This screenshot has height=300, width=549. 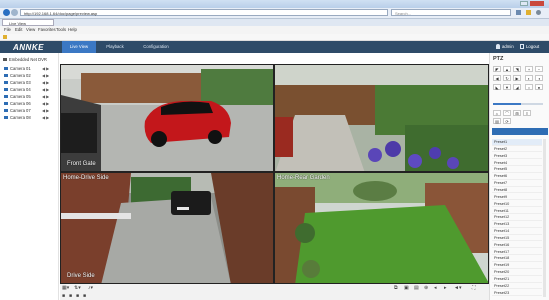 I want to click on prev-page-icon: ◂, so click(x=435, y=288).